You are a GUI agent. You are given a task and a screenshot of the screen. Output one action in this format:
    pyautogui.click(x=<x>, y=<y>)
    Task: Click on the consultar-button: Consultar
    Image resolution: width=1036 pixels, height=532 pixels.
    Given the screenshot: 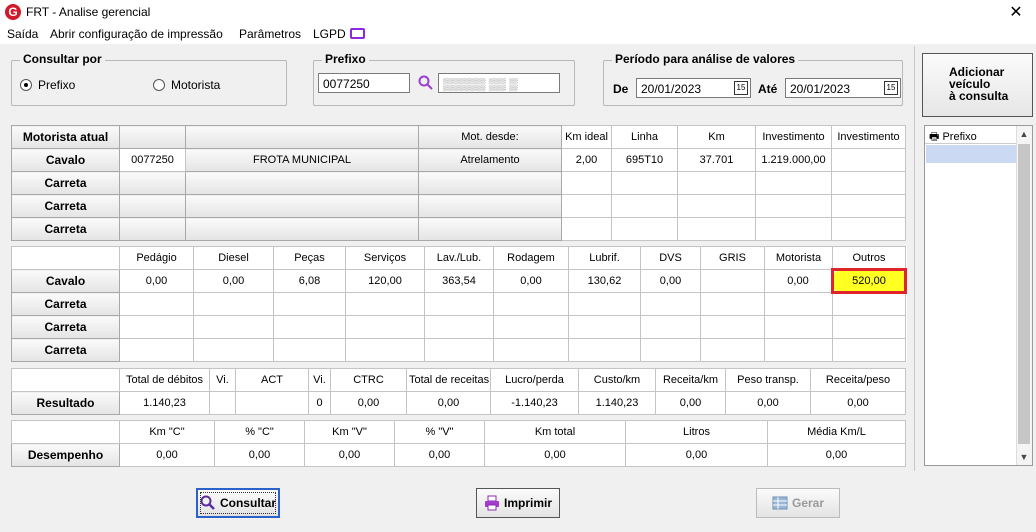 What is the action you would take?
    pyautogui.click(x=238, y=503)
    